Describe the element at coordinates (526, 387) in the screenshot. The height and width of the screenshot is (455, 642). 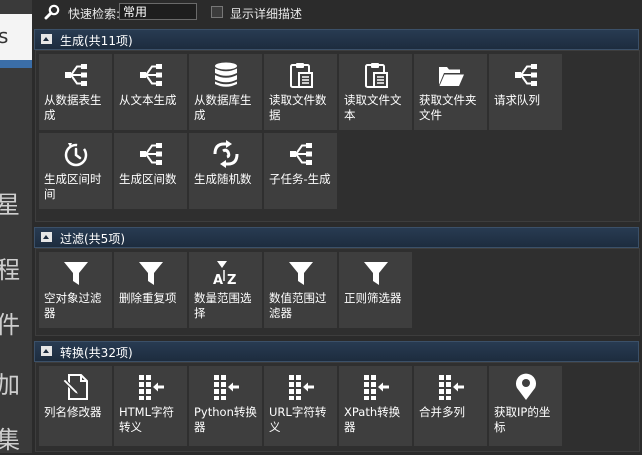
I see `map-pin-icon` at that location.